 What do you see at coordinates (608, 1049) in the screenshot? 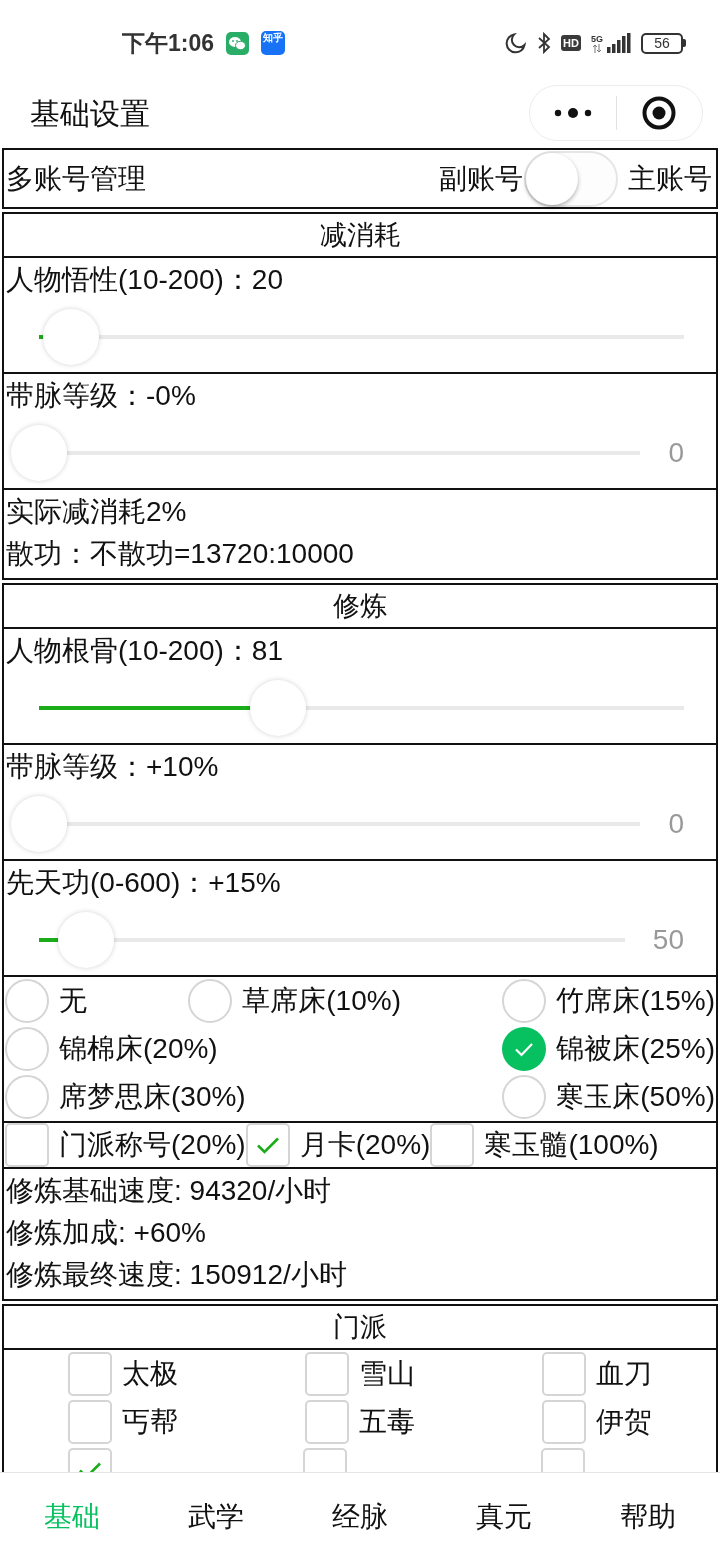
I see `radio-option: 锦被床(25%)` at bounding box center [608, 1049].